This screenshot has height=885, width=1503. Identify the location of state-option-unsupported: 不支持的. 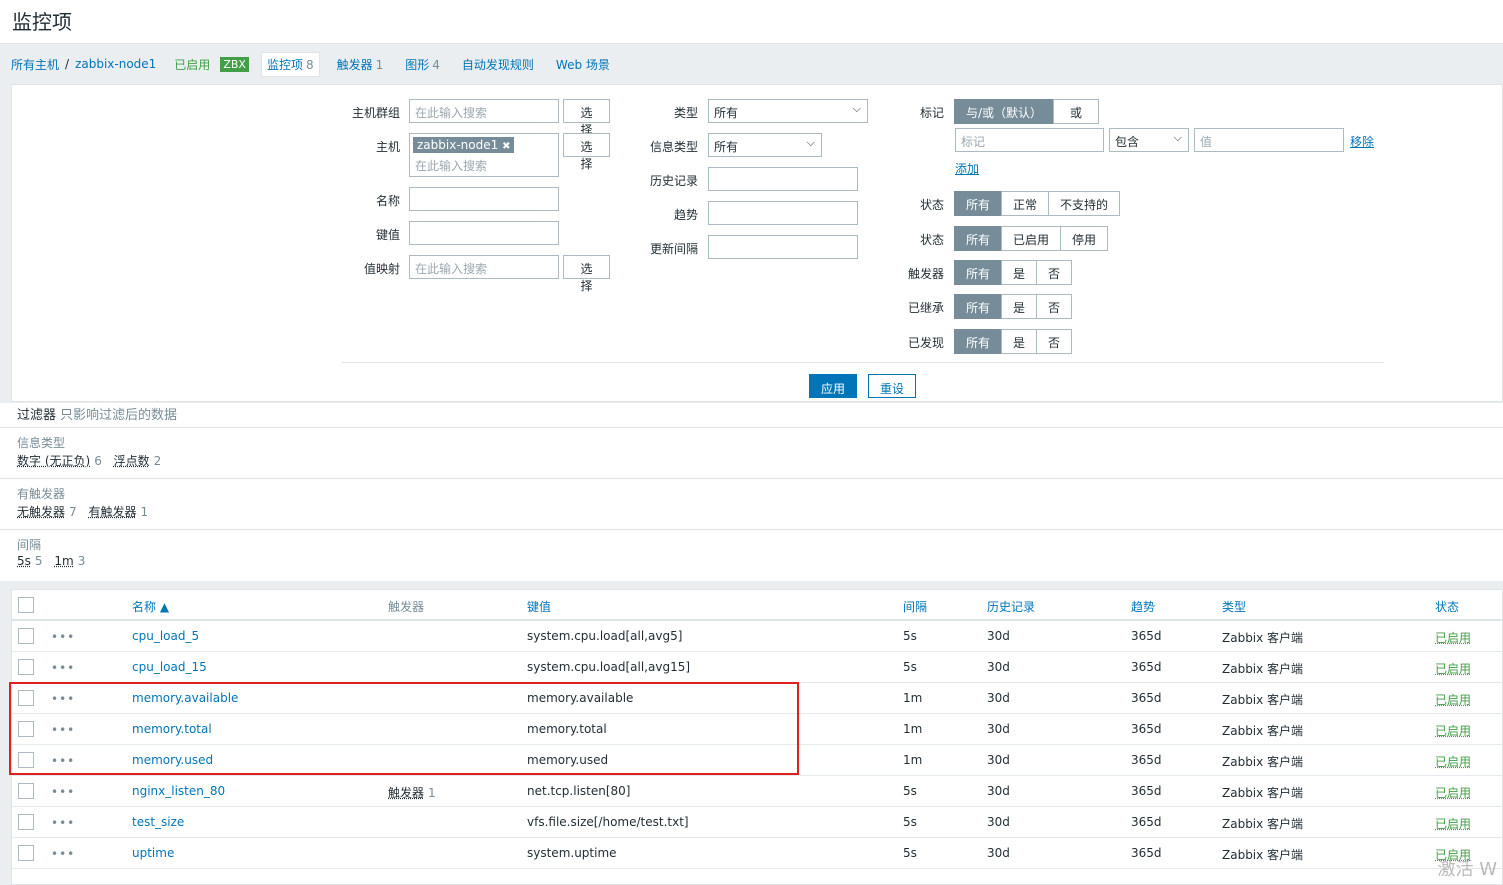
(1084, 203).